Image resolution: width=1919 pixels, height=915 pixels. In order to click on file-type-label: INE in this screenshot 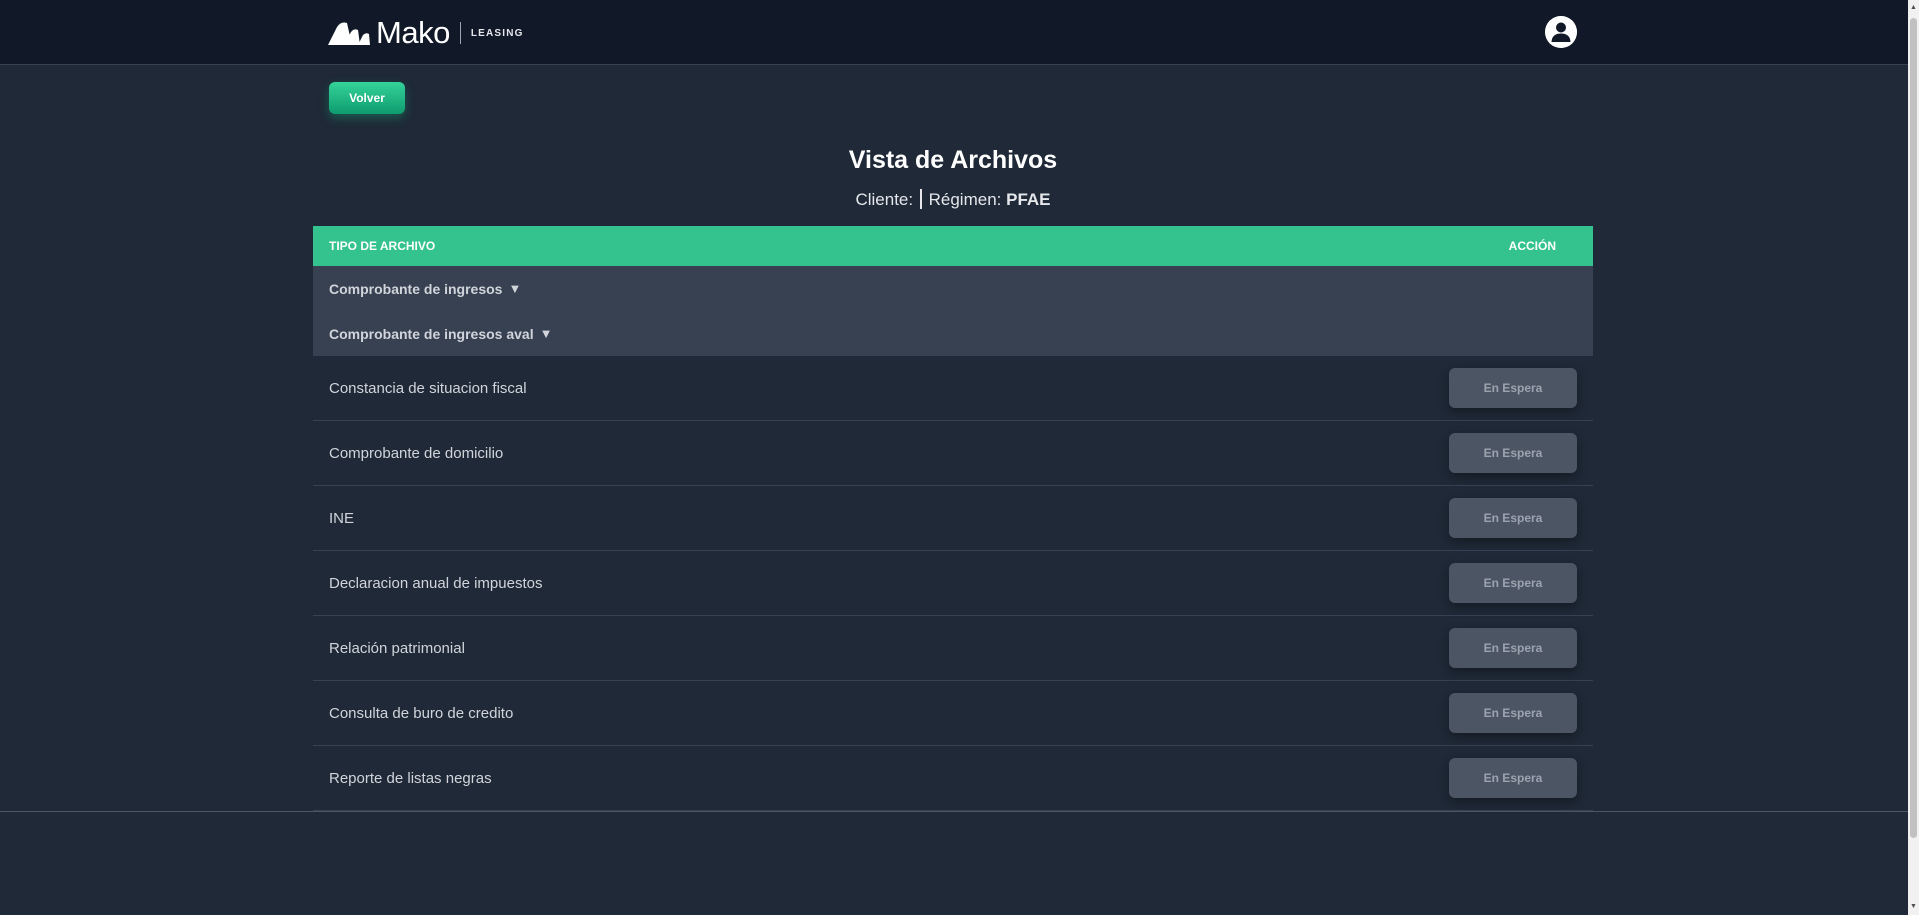, I will do `click(342, 518)`.